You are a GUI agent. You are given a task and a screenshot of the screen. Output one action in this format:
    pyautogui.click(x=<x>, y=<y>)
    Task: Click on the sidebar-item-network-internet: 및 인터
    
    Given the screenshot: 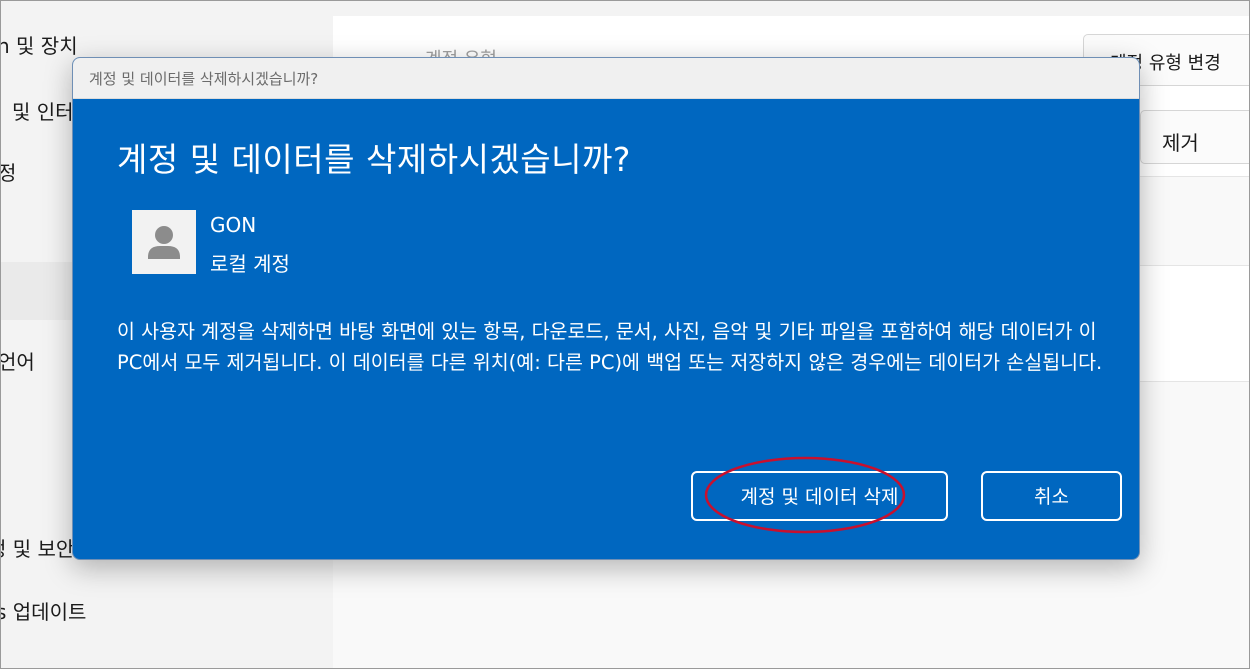 What is the action you would take?
    pyautogui.click(x=43, y=110)
    